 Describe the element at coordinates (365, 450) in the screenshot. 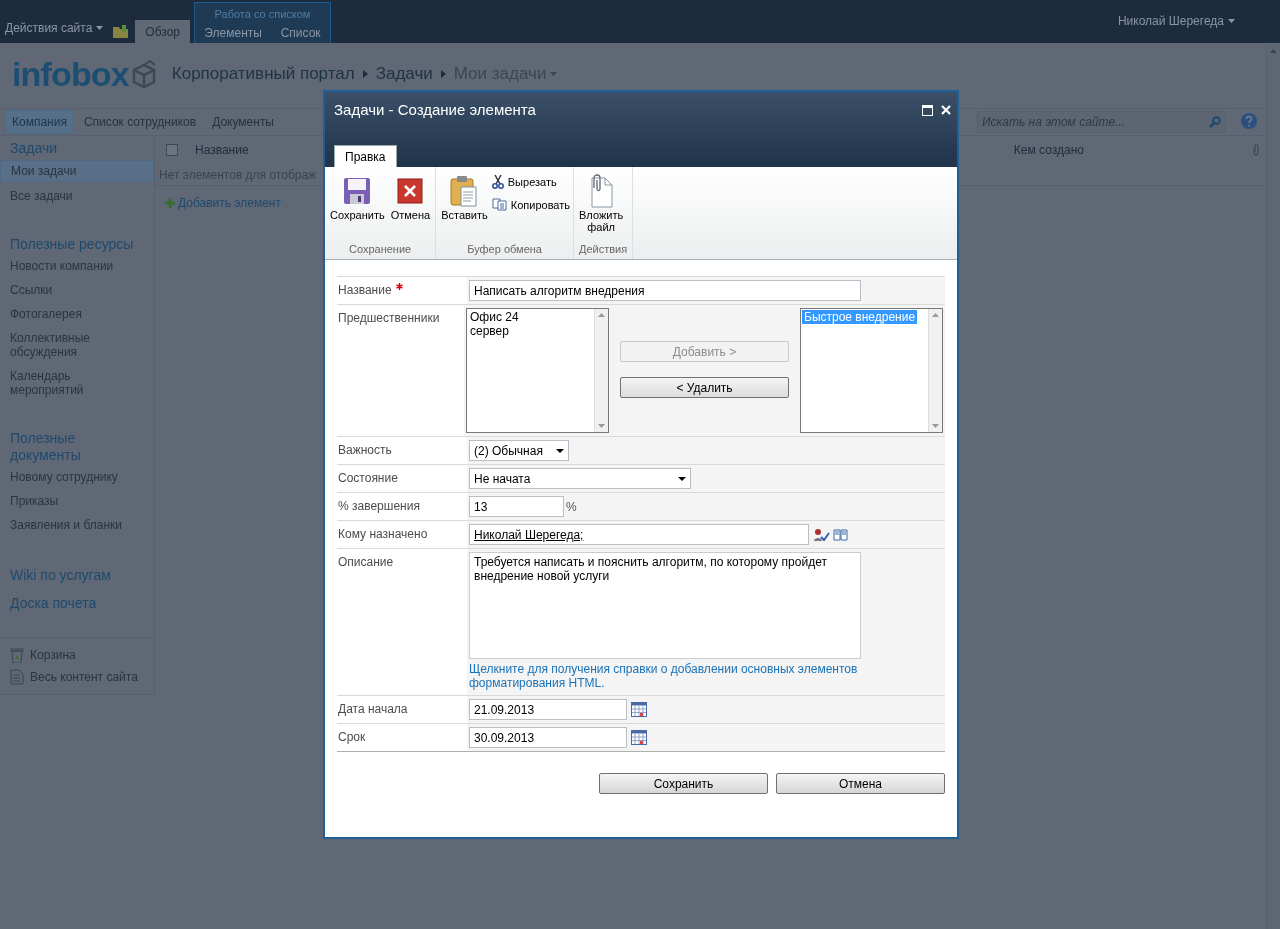

I see `field-label: Важность` at that location.